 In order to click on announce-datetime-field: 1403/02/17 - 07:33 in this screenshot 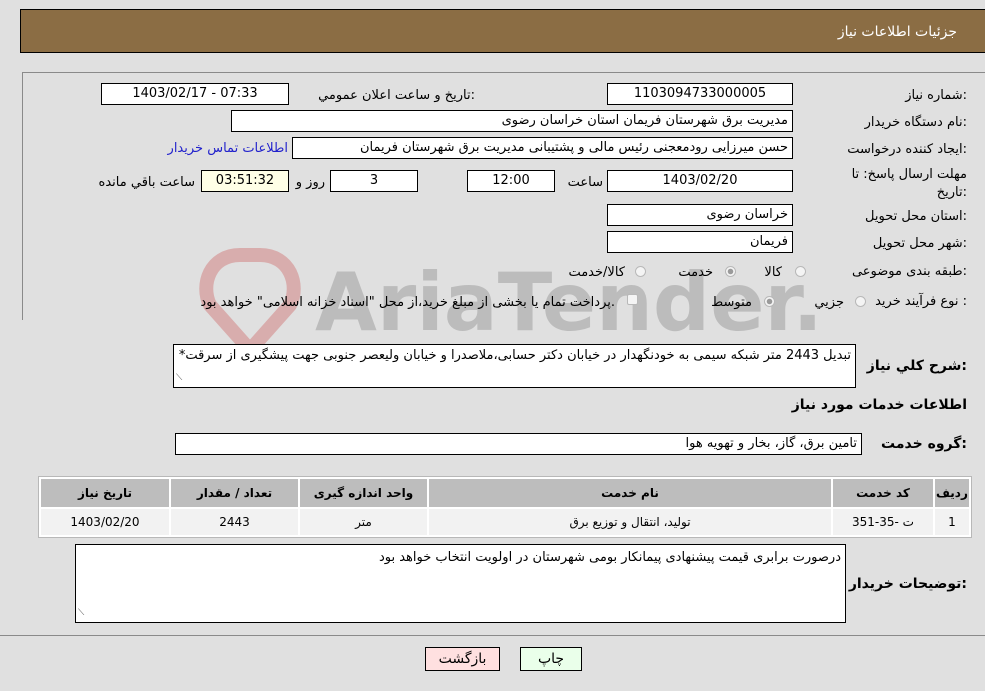, I will do `click(195, 94)`.